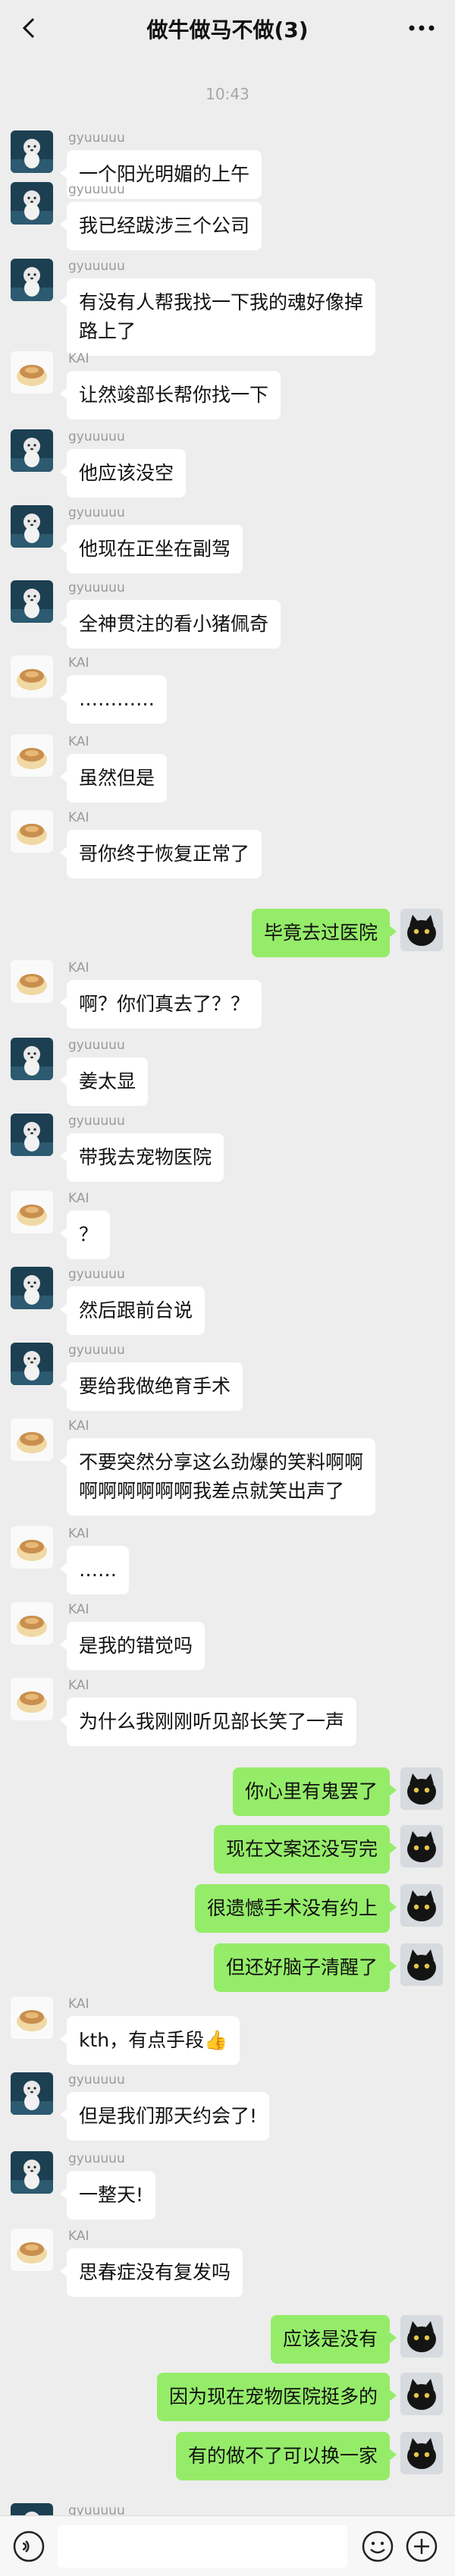 This screenshot has width=455, height=2576. What do you see at coordinates (170, 624) in the screenshot?
I see `message-bubble: 全神贯注的看小猪佩奇` at bounding box center [170, 624].